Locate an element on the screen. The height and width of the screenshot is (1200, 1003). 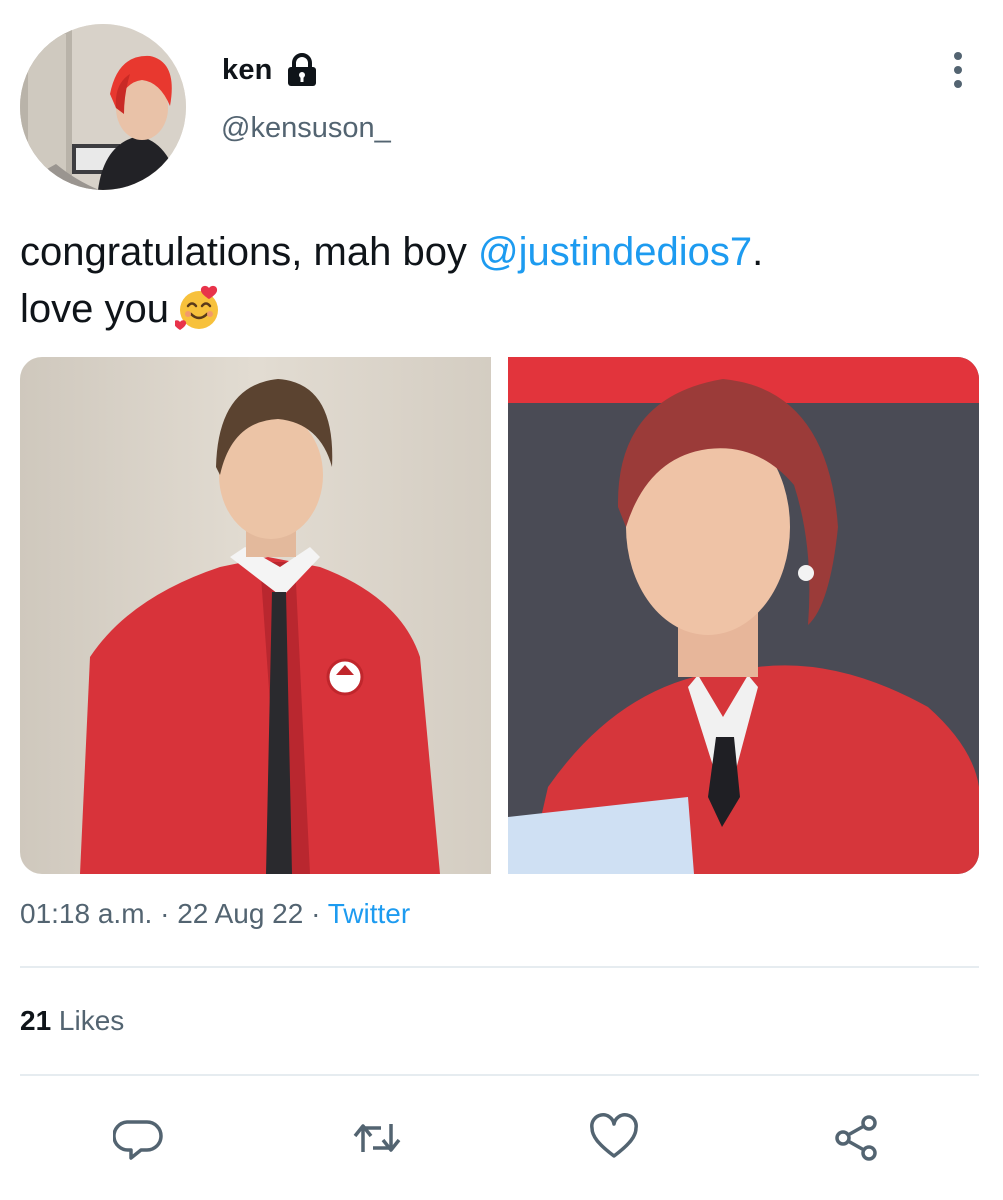
tweet-line-2: love you is located at coordinates (490, 309).